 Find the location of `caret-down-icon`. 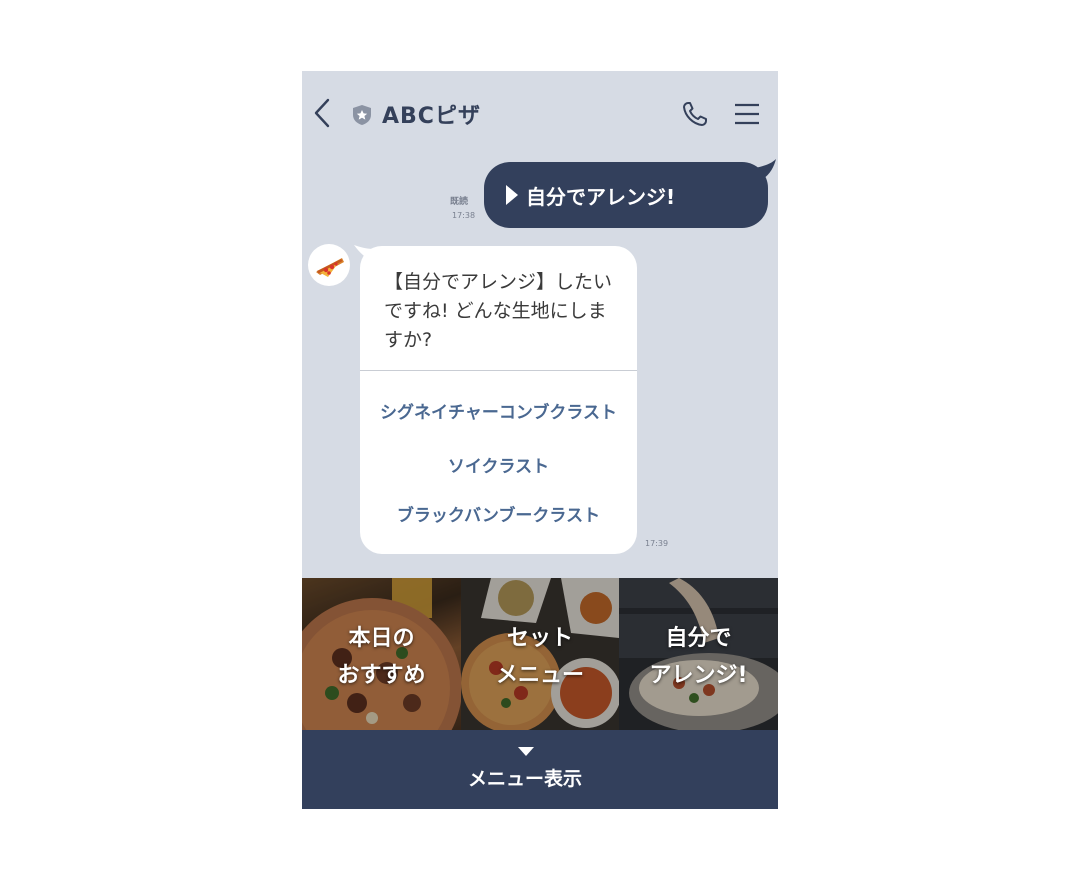

caret-down-icon is located at coordinates (526, 751).